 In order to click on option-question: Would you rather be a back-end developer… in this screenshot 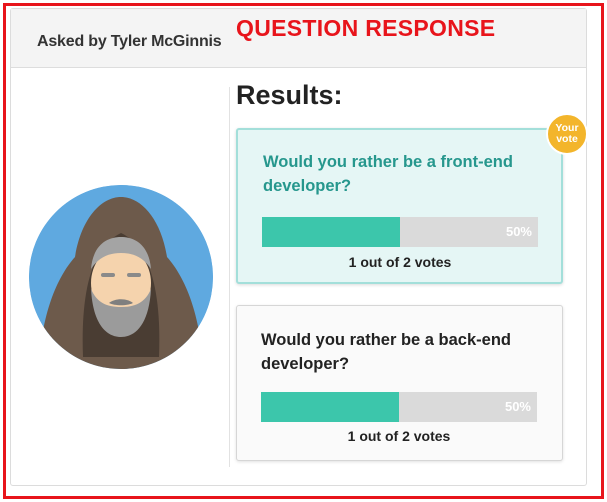, I will do `click(386, 352)`.